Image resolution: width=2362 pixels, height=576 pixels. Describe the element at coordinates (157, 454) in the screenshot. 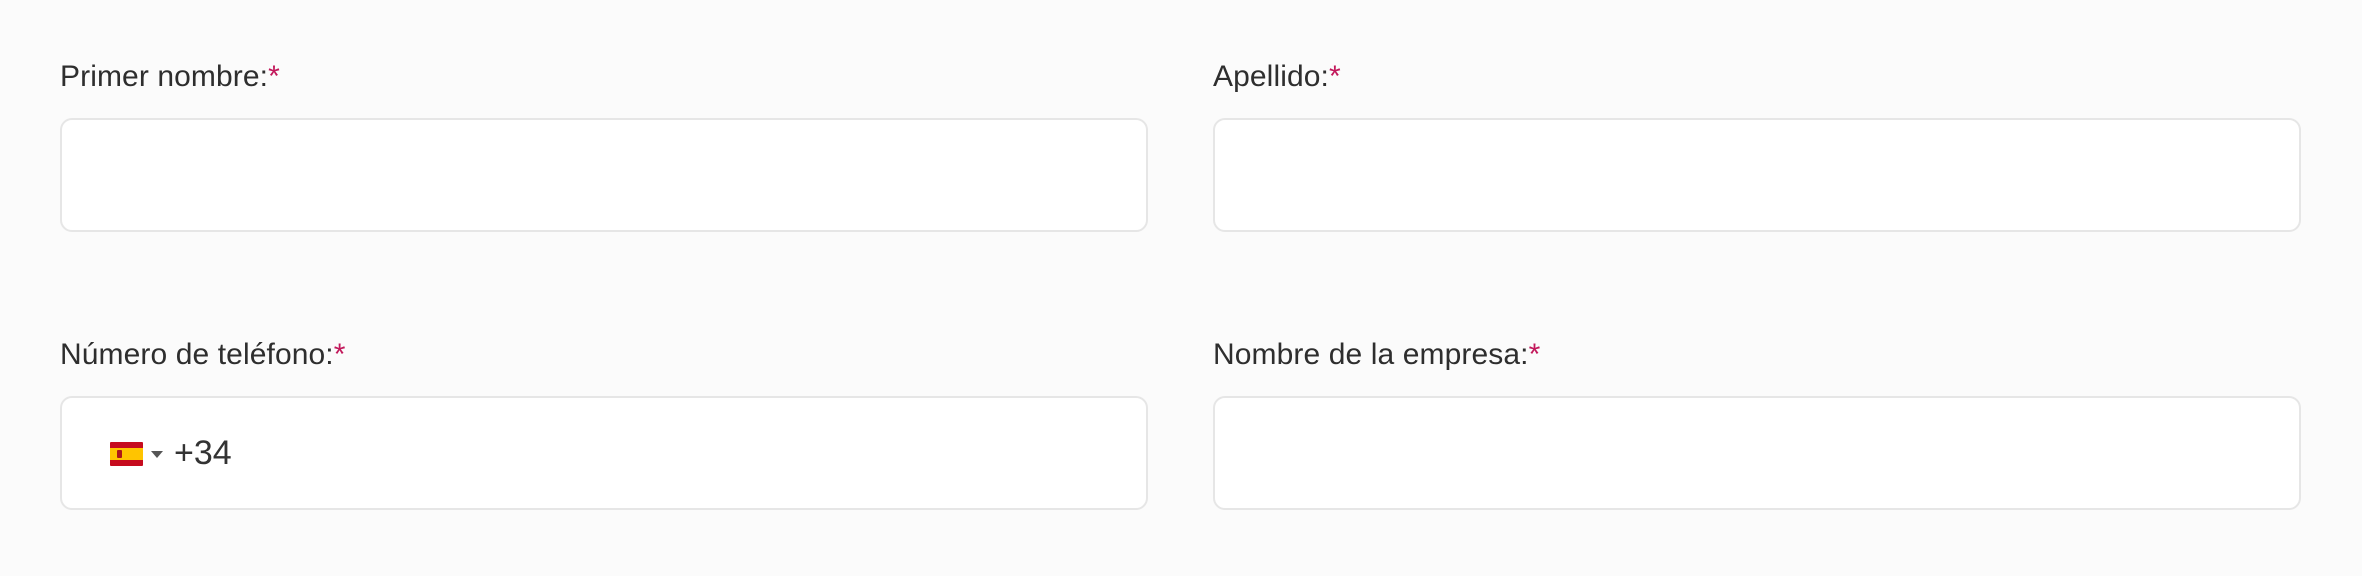

I see `caret-down-icon` at that location.